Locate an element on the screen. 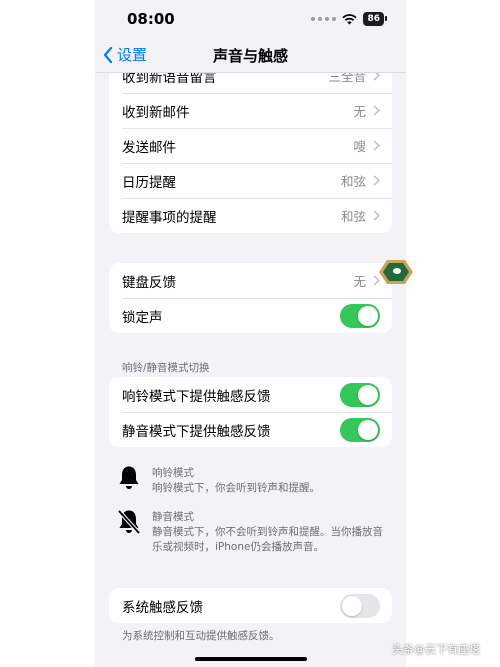 The width and height of the screenshot is (500, 667). list-item-reminder-alerts: 提醒事项的提醒 和弦 is located at coordinates (250, 215).